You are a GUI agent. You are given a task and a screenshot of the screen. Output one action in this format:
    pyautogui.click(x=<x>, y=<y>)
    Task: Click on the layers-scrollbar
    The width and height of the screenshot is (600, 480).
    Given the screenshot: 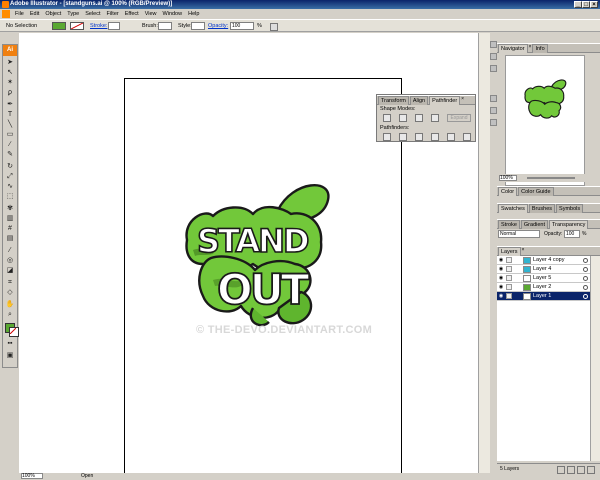 What is the action you would take?
    pyautogui.click(x=595, y=358)
    